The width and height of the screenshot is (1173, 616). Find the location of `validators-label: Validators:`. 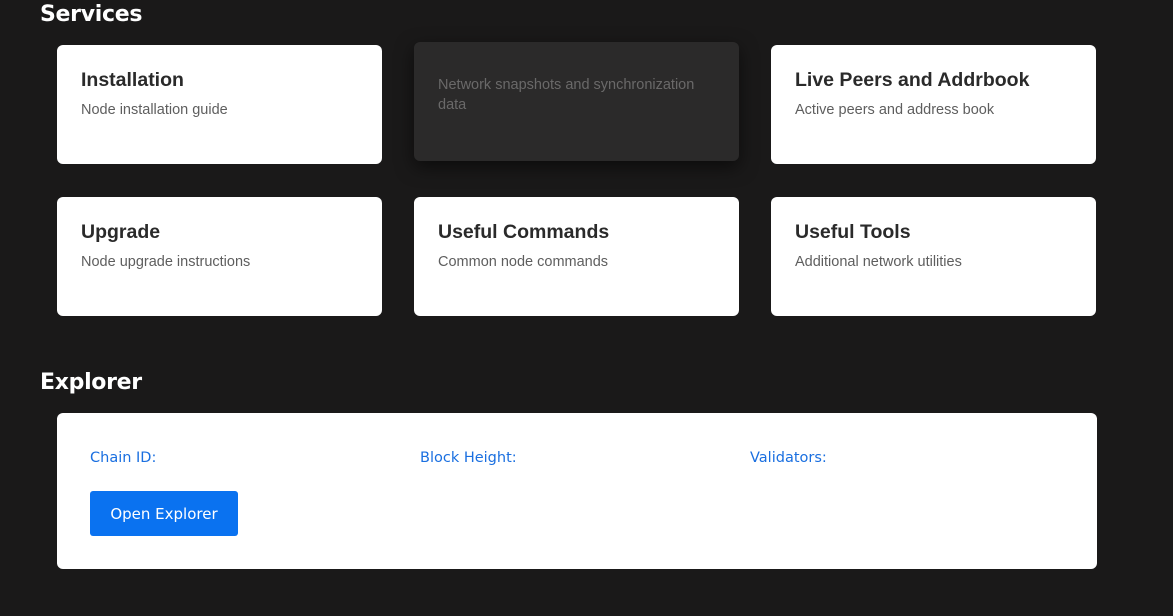

validators-label: Validators: is located at coordinates (788, 458).